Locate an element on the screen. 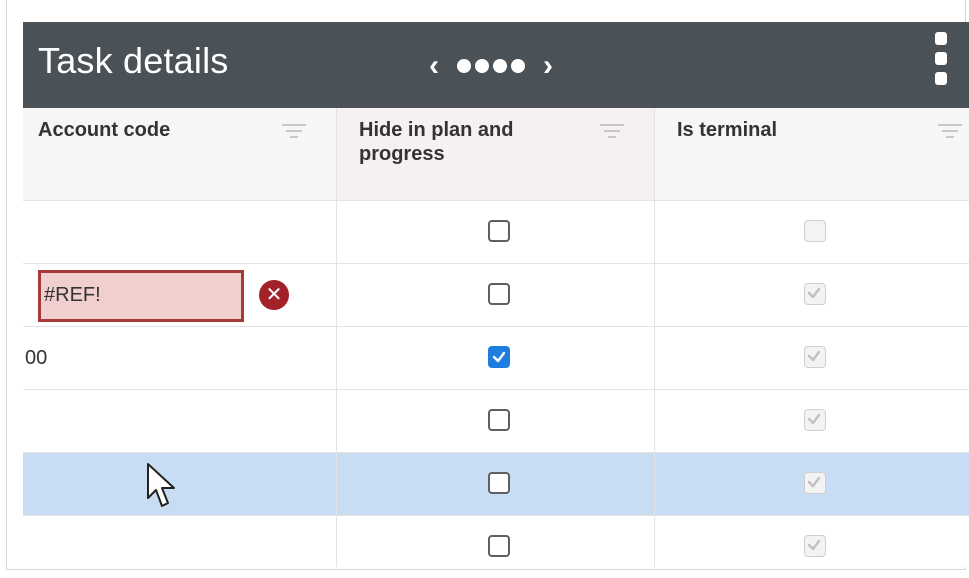 The width and height of the screenshot is (969, 578). column-header-label: Hide in plan and progress is located at coordinates (436, 142).